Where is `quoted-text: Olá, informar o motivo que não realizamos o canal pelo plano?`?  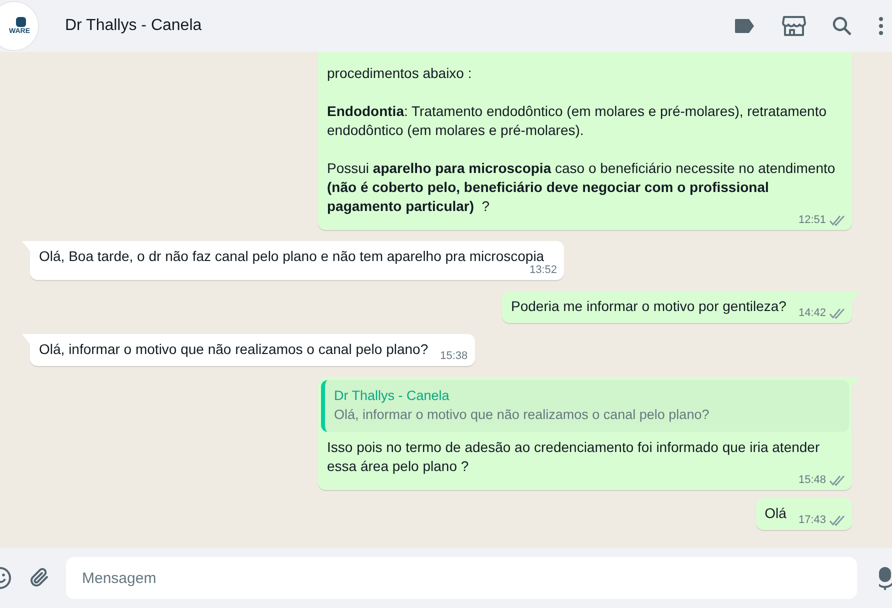 quoted-text: Olá, informar o motivo que não realizamos o canal pelo plano? is located at coordinates (522, 415).